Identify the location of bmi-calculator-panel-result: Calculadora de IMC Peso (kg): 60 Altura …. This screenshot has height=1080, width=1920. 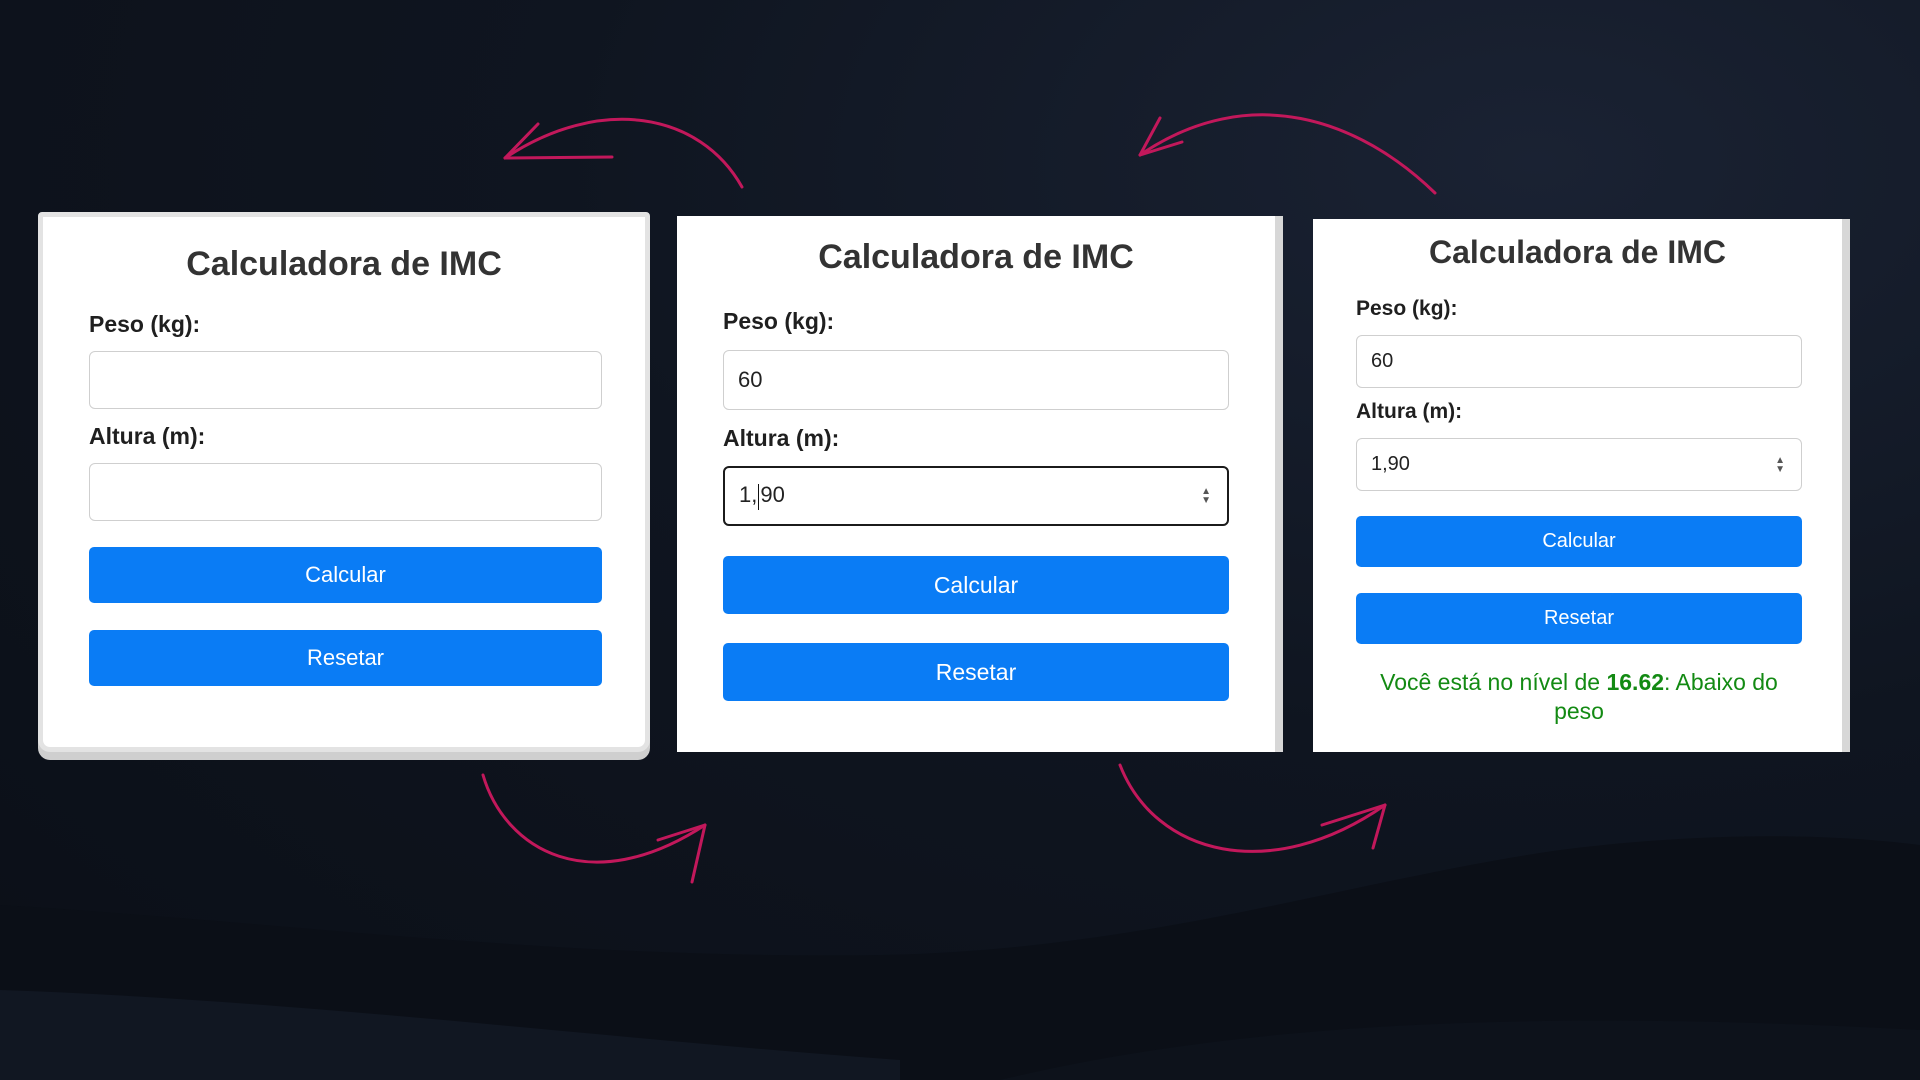
(1581, 485).